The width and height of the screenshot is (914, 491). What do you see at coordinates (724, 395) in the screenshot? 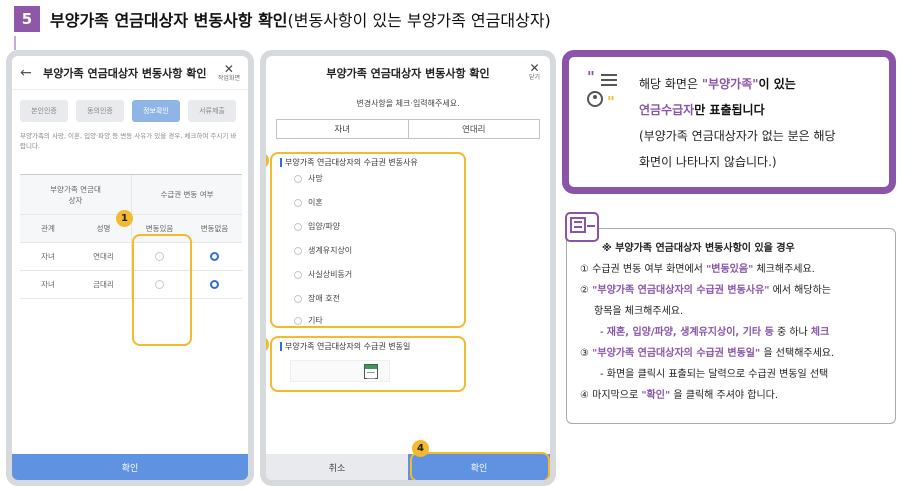
I see `note-text: 을 클릭해 주셔야 합니다.` at bounding box center [724, 395].